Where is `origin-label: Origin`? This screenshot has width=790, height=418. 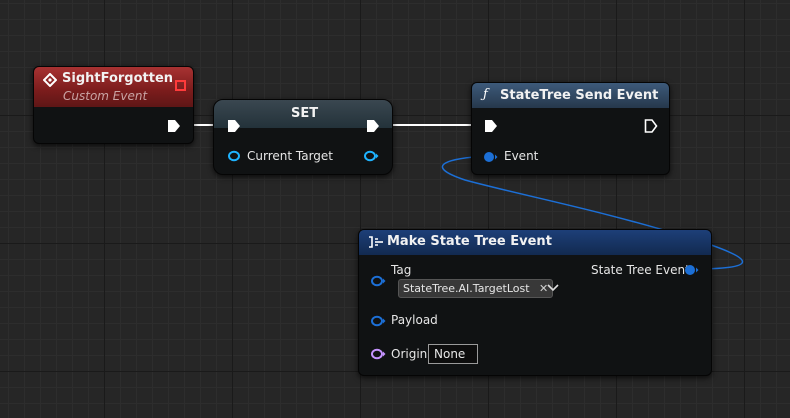 origin-label: Origin is located at coordinates (409, 354).